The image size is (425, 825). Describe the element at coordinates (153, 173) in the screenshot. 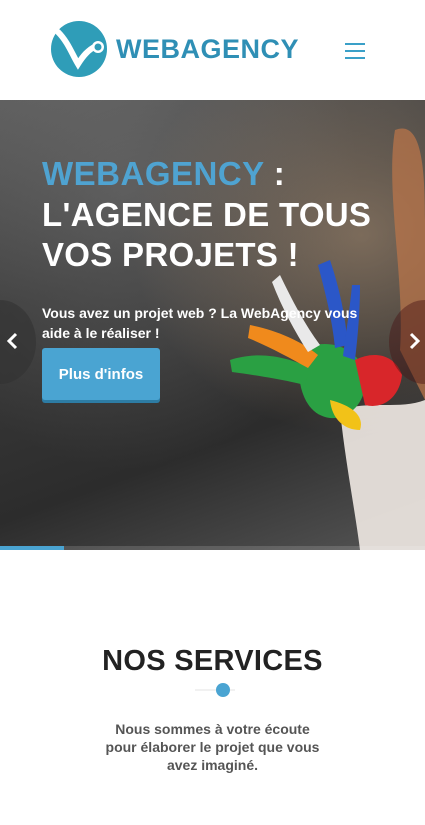

I see `hero-title-accent: WEBAGENCY` at that location.